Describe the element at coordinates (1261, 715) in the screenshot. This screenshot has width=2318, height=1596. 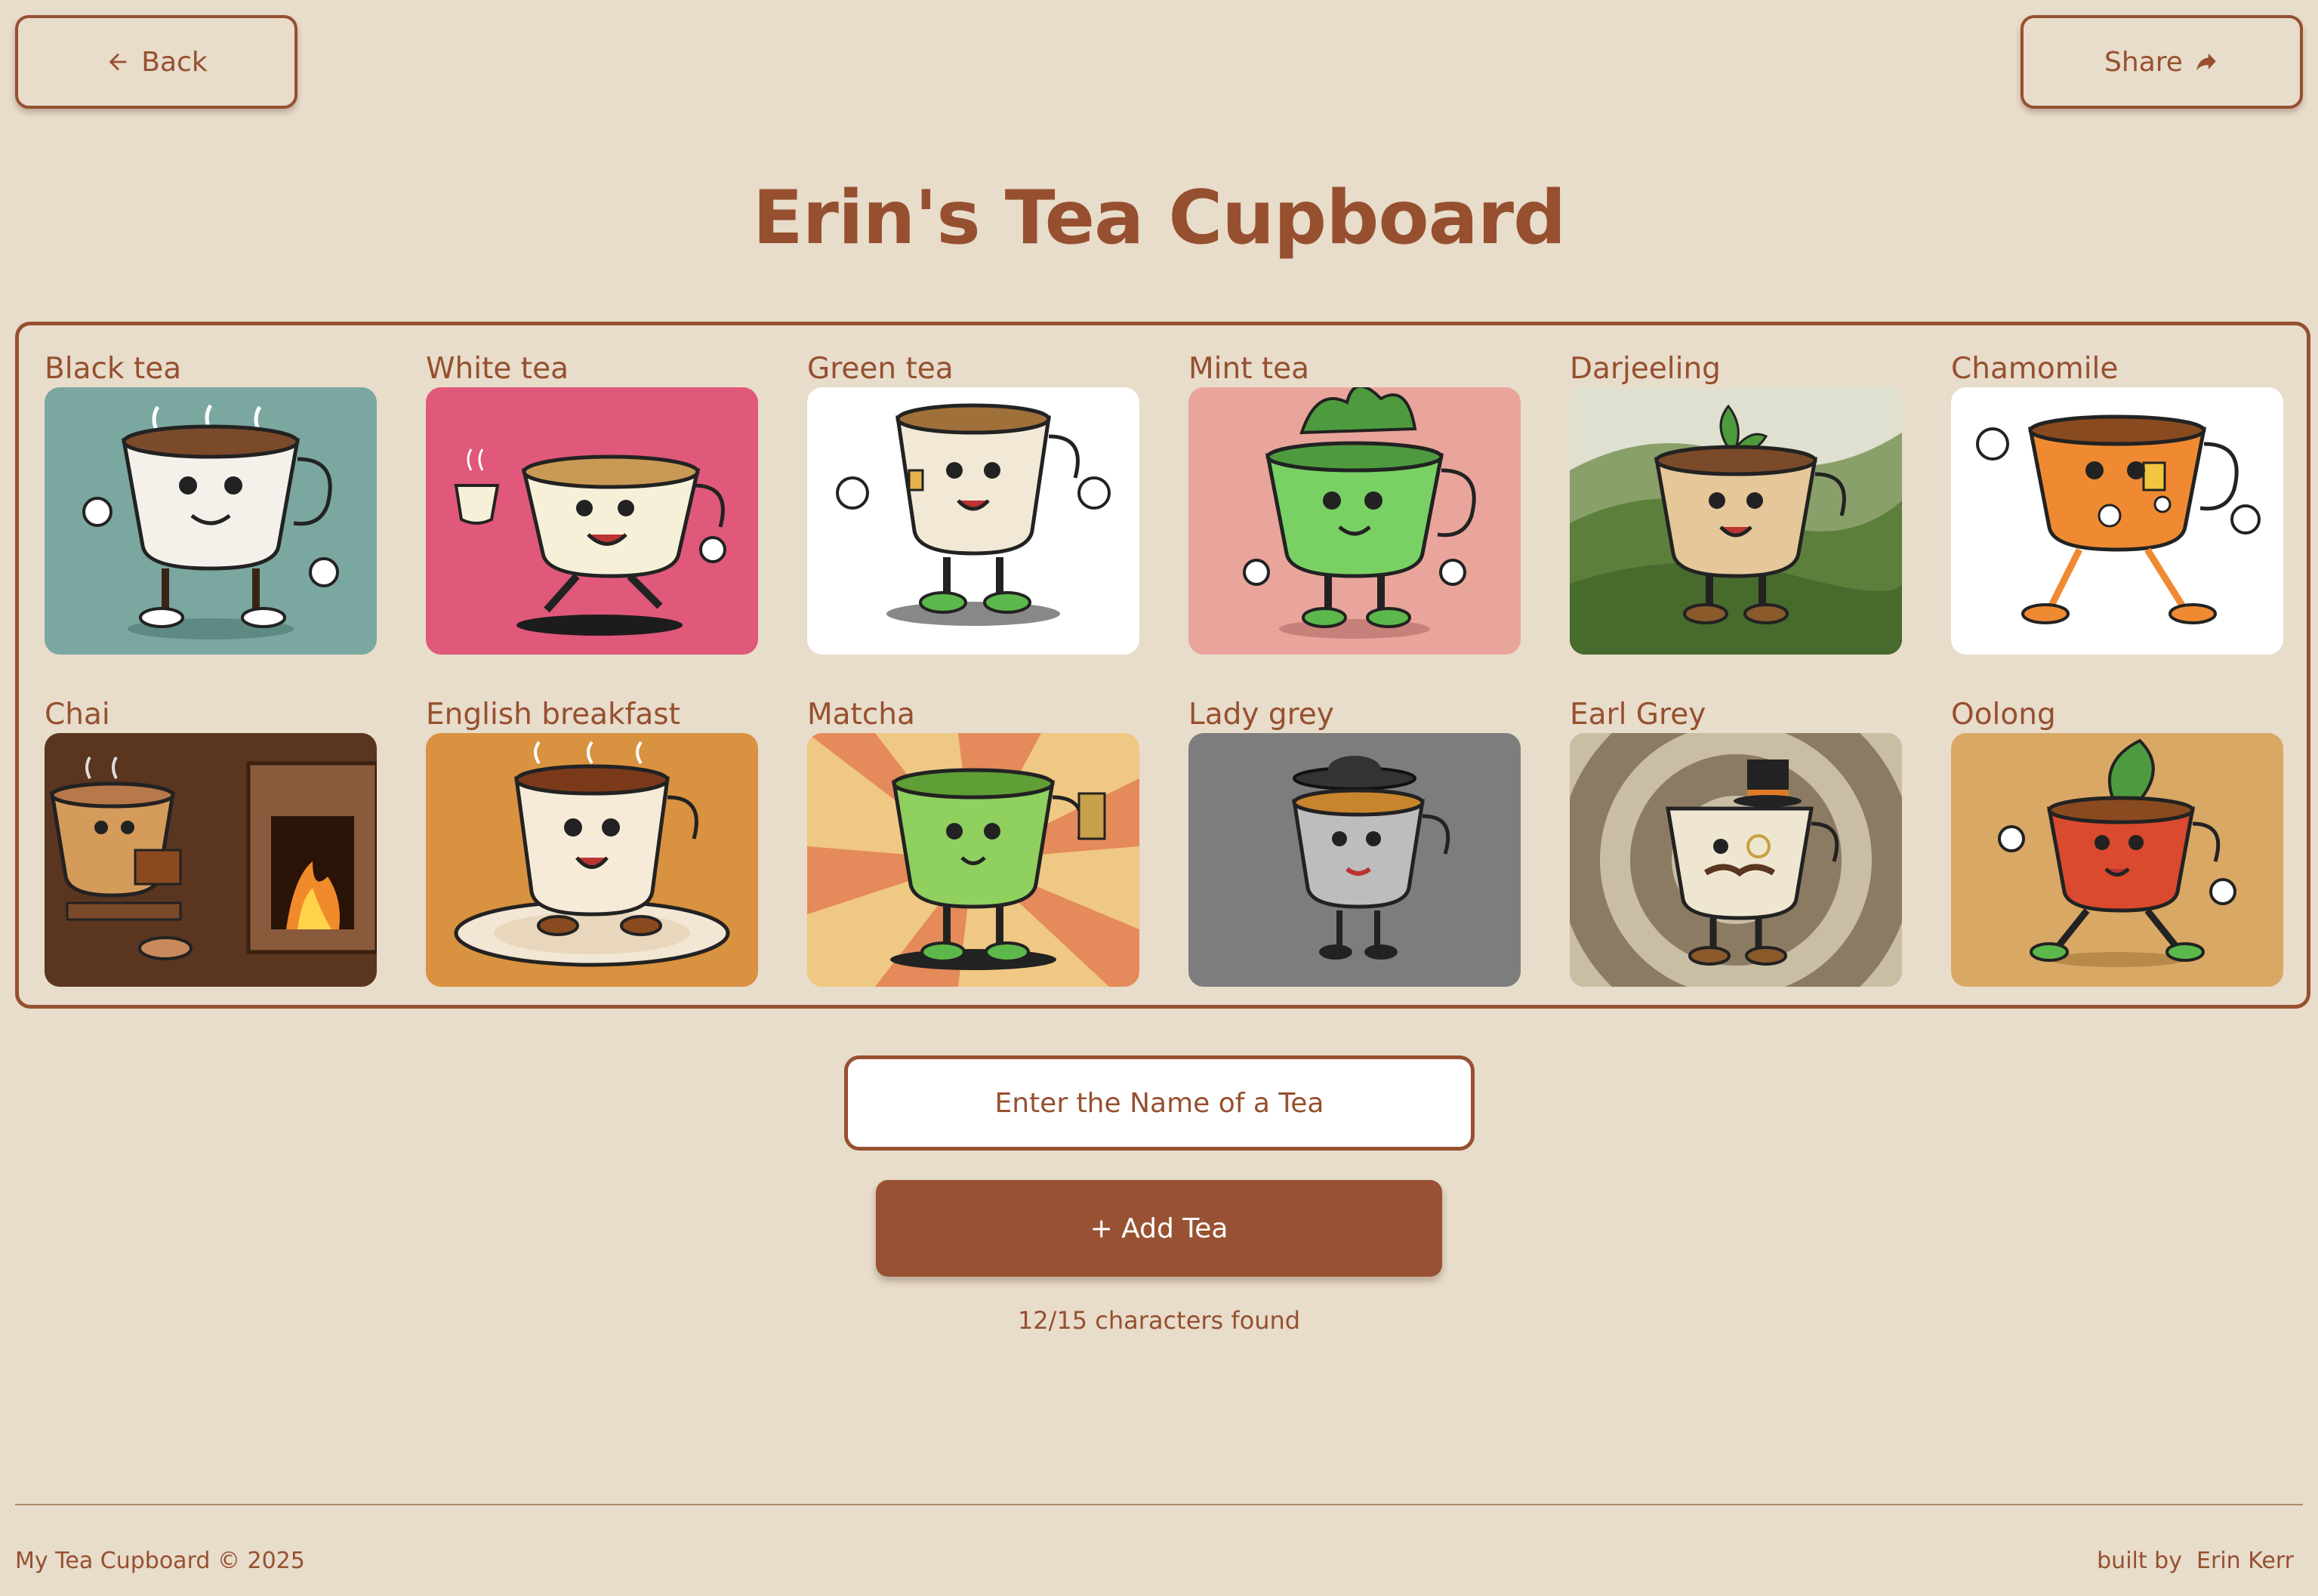
I see `tea-name: Lady grey` at that location.